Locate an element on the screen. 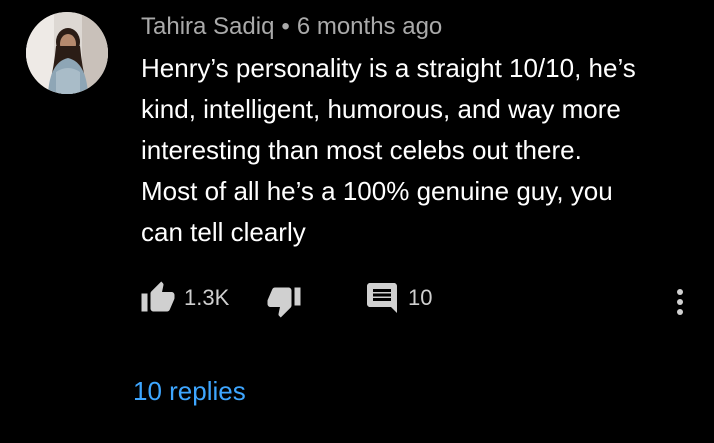 This screenshot has height=443, width=714. comment-text-line: can tell clearly is located at coordinates (223, 232).